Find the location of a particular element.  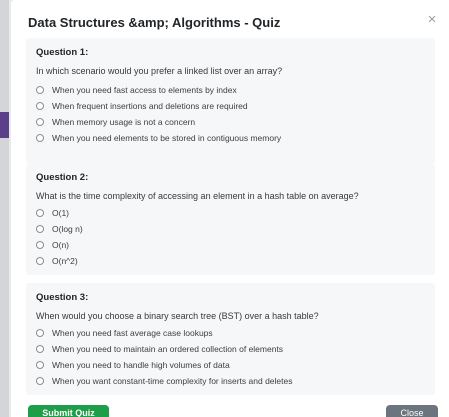

backdrop-accent is located at coordinates (4, 125).